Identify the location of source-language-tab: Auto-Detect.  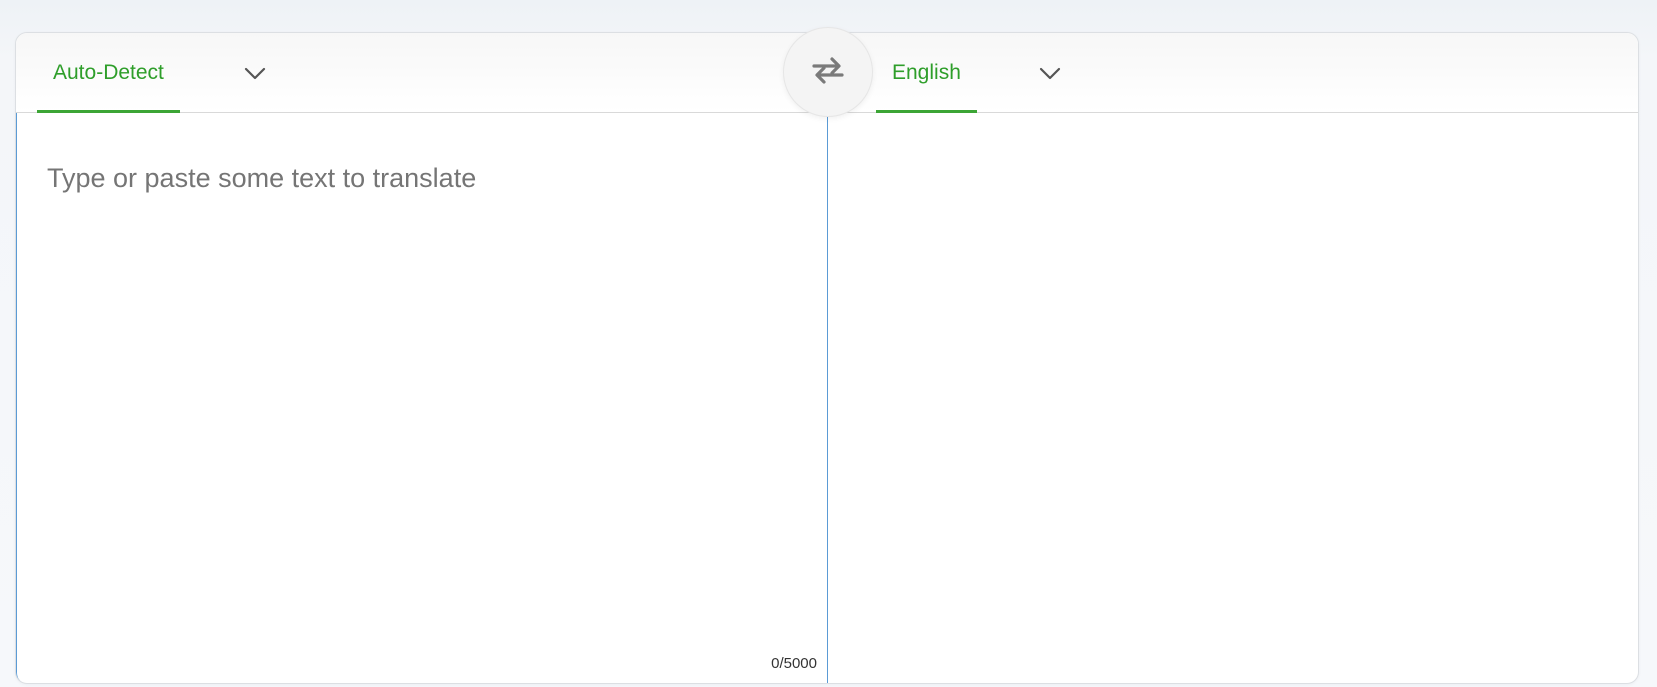
(108, 73).